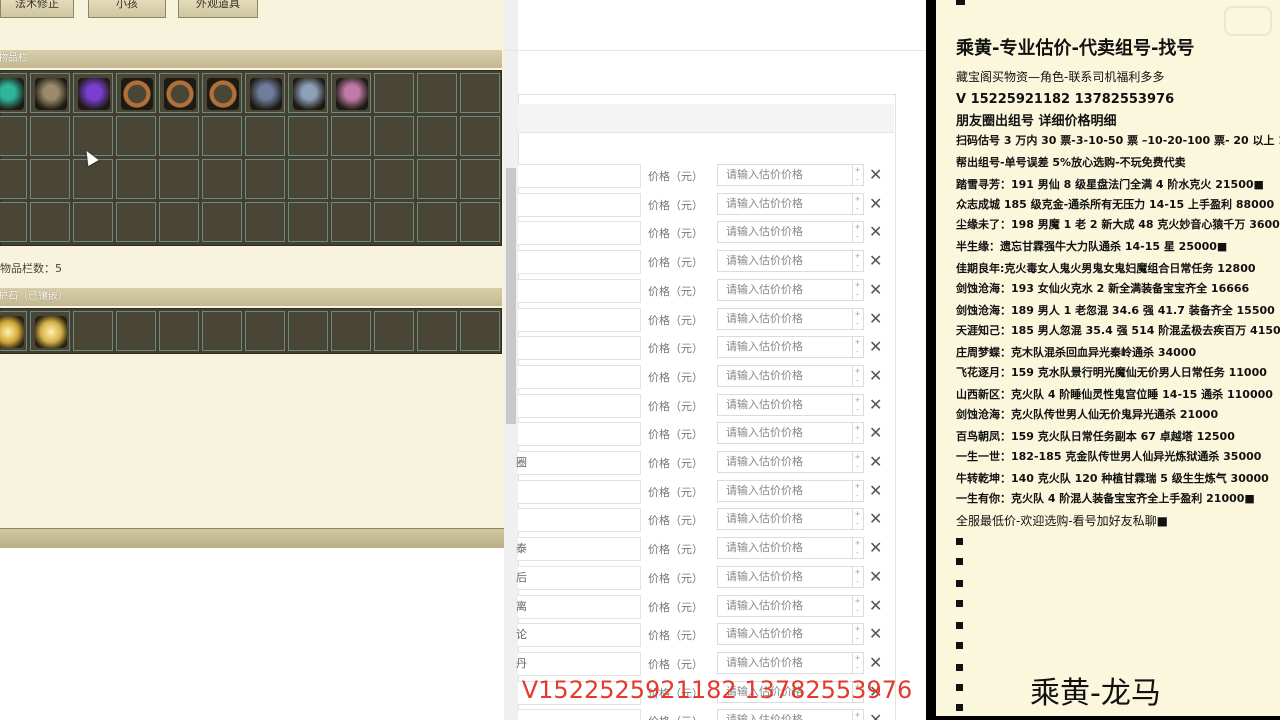 The image size is (1280, 720). I want to click on tab-child: 小孩, so click(127, 9).